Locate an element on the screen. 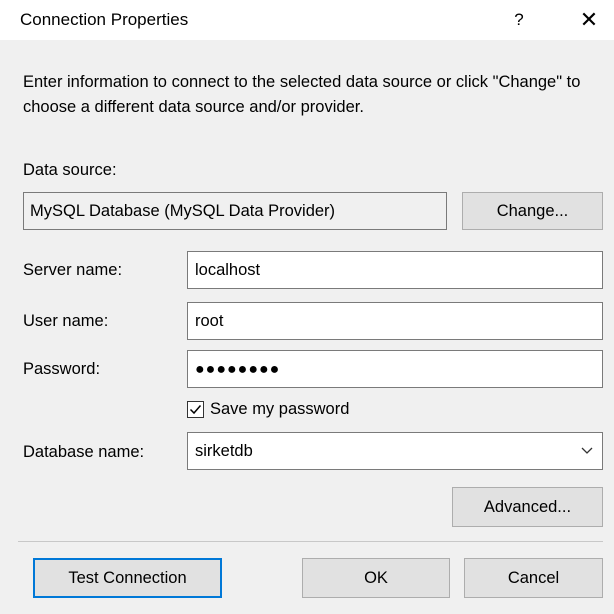  chevron-down-icon is located at coordinates (587, 451).